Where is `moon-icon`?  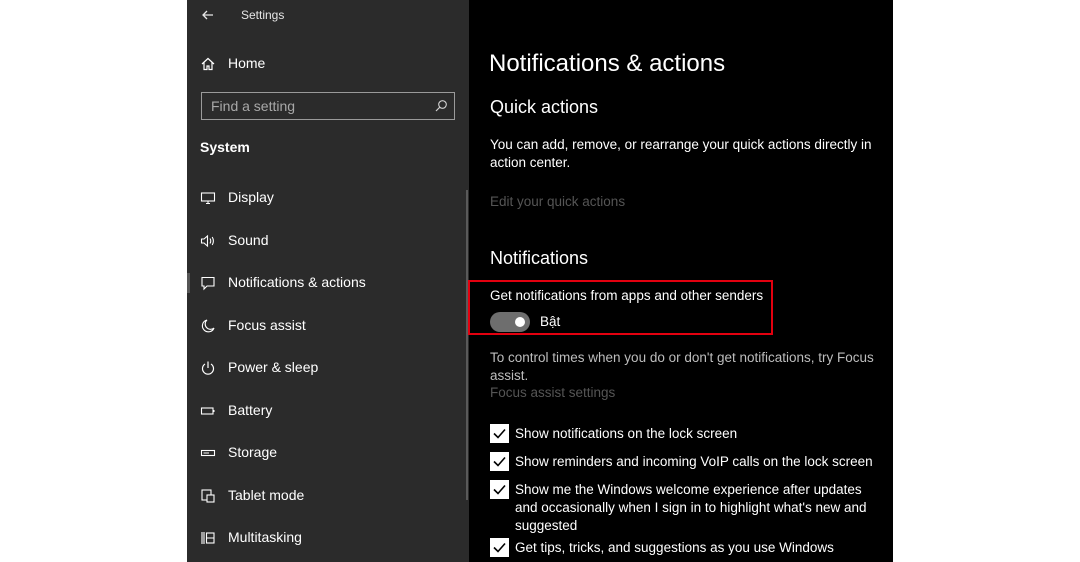
moon-icon is located at coordinates (208, 326).